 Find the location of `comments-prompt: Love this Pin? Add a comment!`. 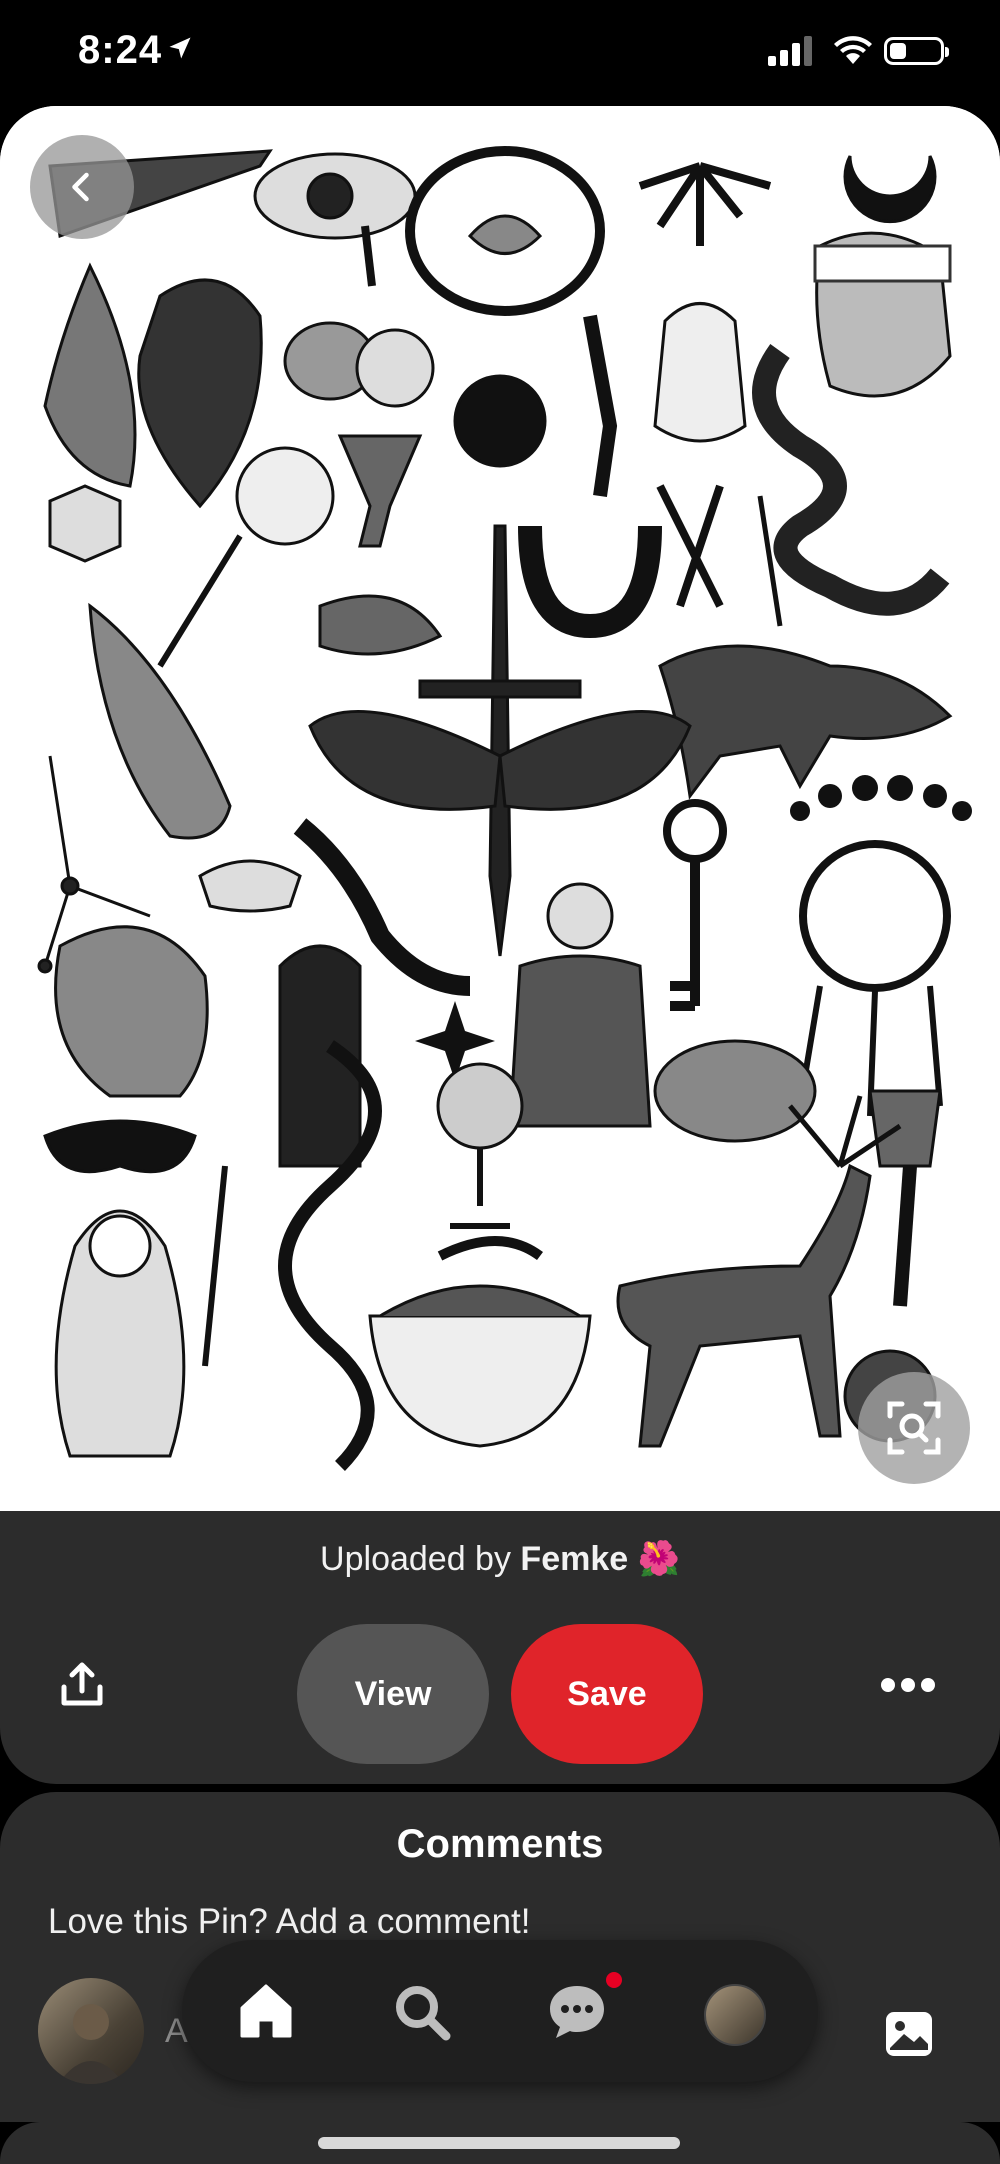

comments-prompt: Love this Pin? Add a comment! is located at coordinates (289, 1921).